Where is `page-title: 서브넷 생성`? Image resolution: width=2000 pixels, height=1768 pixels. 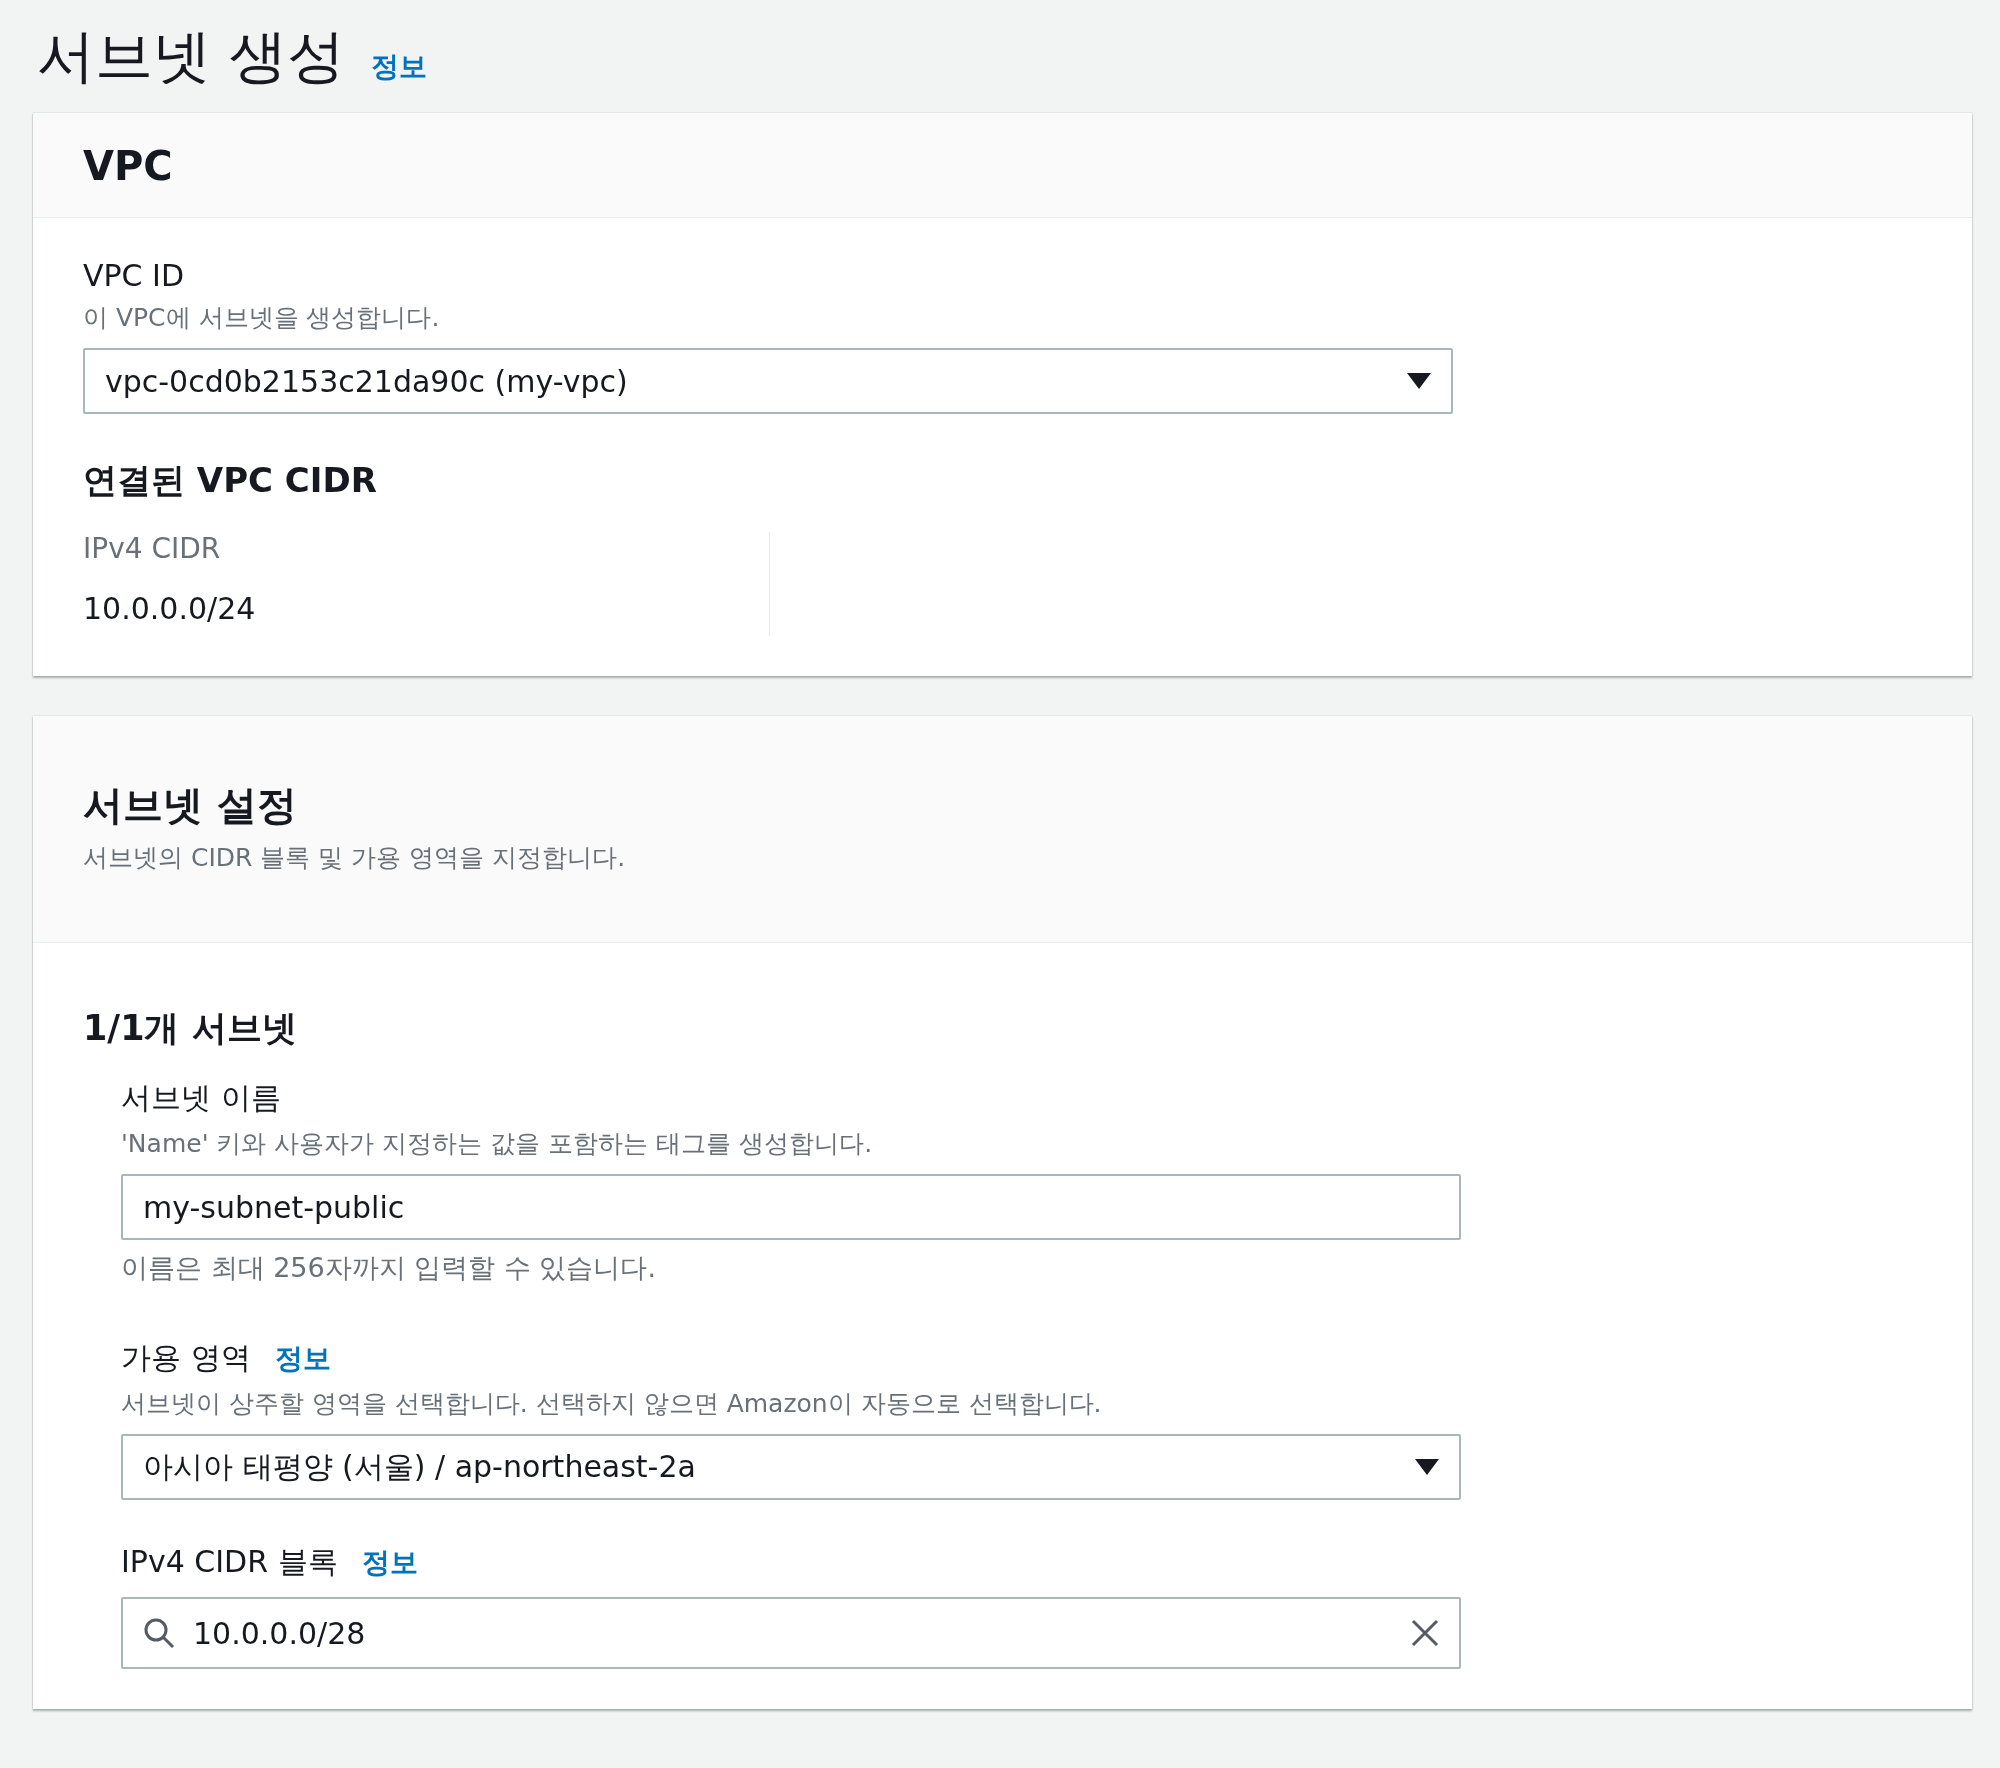
page-title: 서브넷 생성 is located at coordinates (191, 56).